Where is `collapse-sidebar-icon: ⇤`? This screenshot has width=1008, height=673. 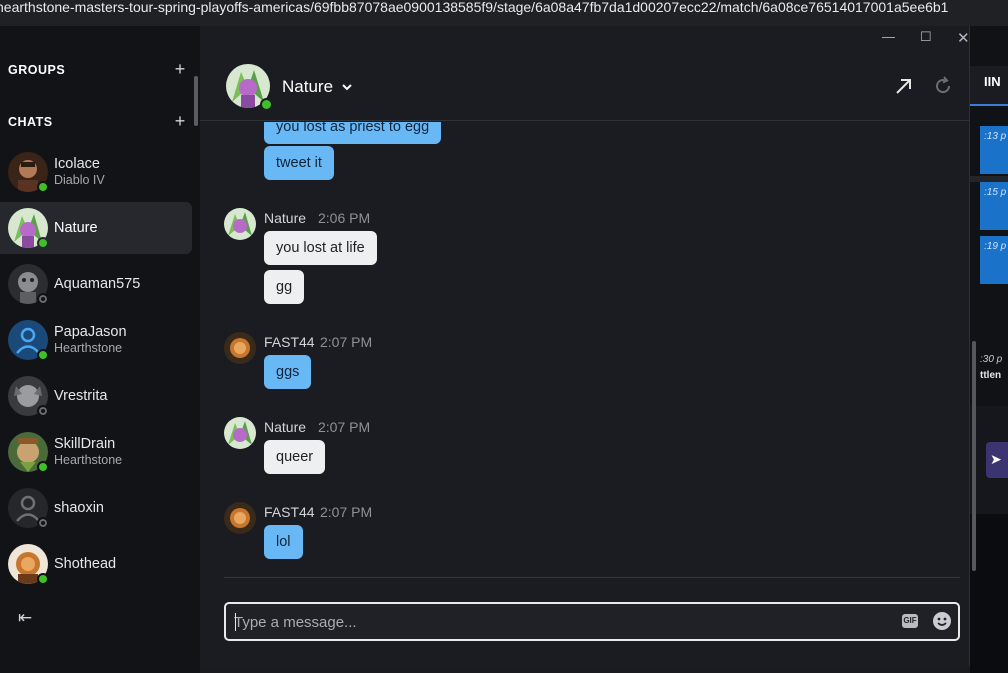
collapse-sidebar-icon: ⇤ is located at coordinates (25, 618).